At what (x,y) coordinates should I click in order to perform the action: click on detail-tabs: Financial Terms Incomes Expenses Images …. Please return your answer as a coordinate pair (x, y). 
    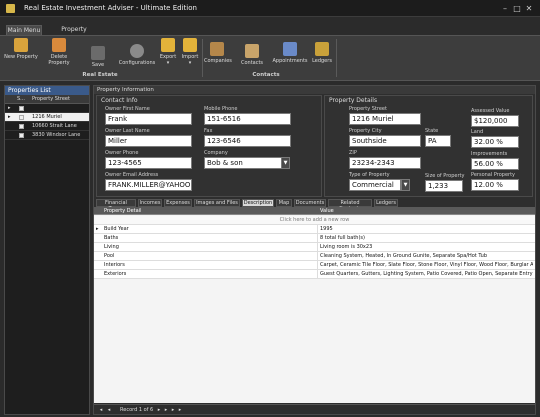
    Looking at the image, I should click on (314, 205).